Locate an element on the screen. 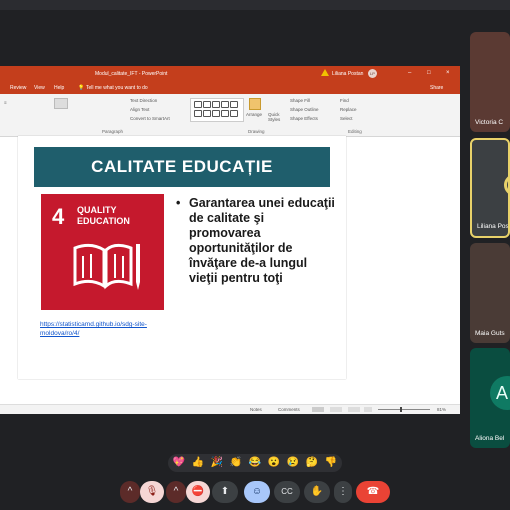 Image resolution: width=510 pixels, height=510 pixels. present-screen-button: ⬆ is located at coordinates (225, 492).